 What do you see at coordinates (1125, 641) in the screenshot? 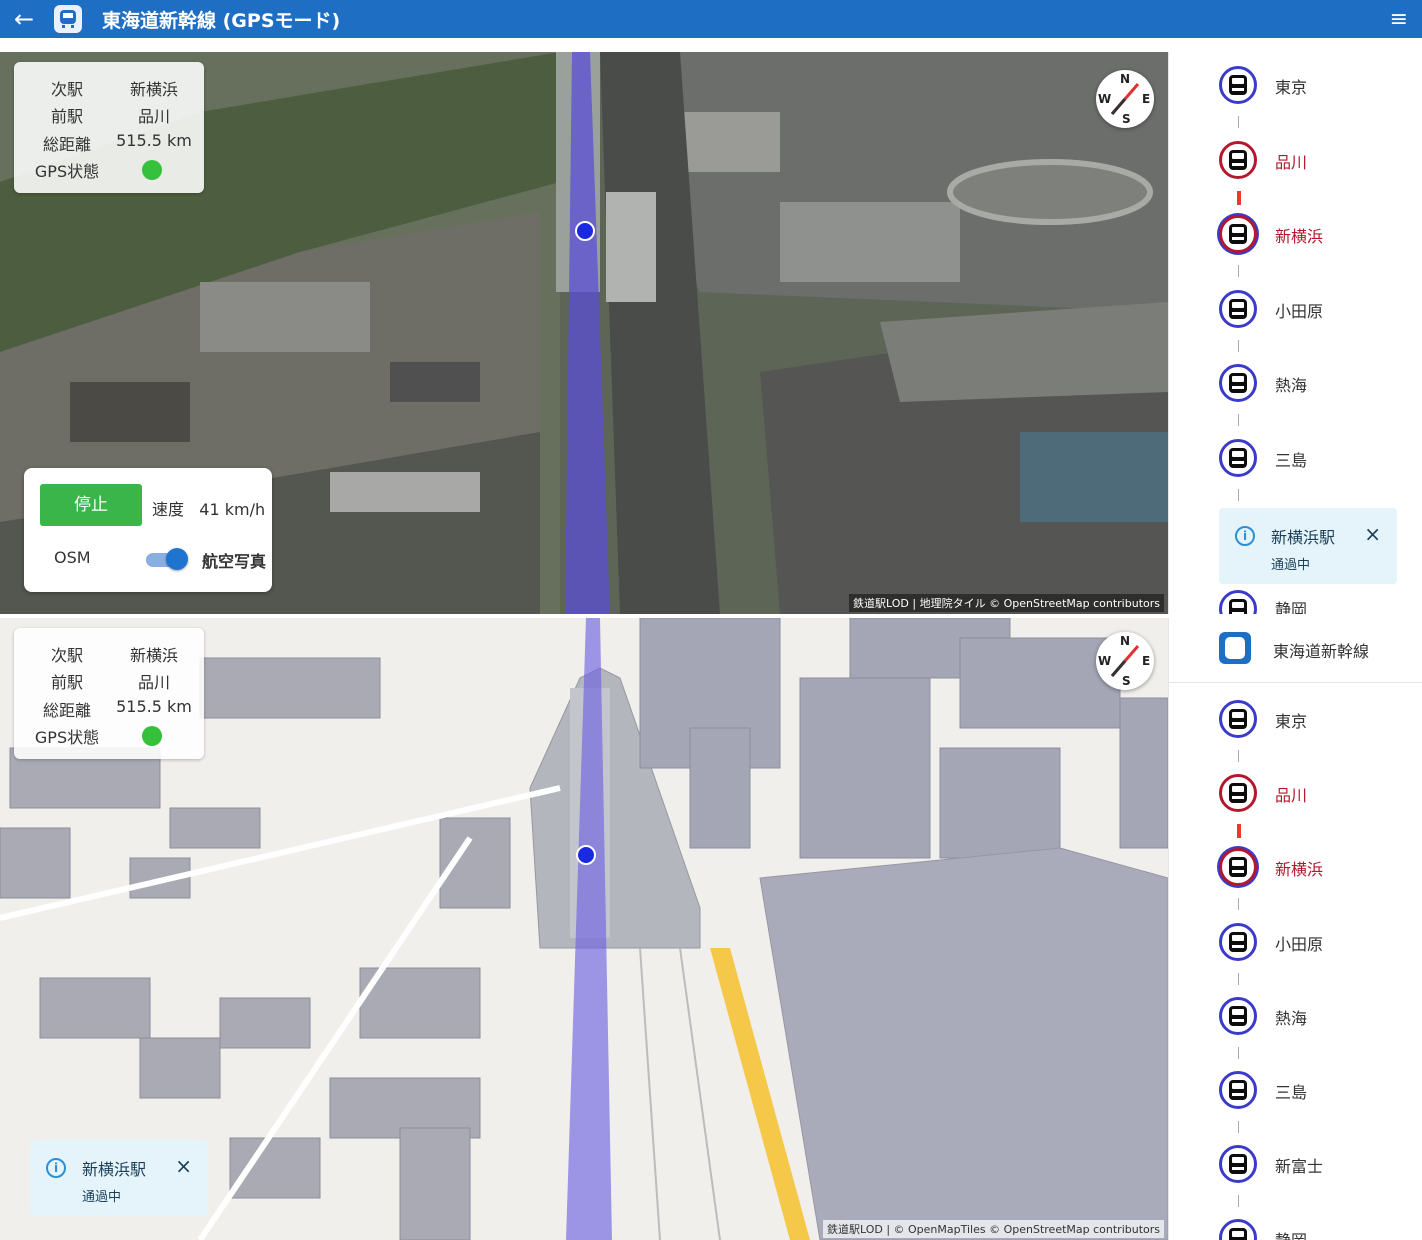
I see `compass-n: N` at bounding box center [1125, 641].